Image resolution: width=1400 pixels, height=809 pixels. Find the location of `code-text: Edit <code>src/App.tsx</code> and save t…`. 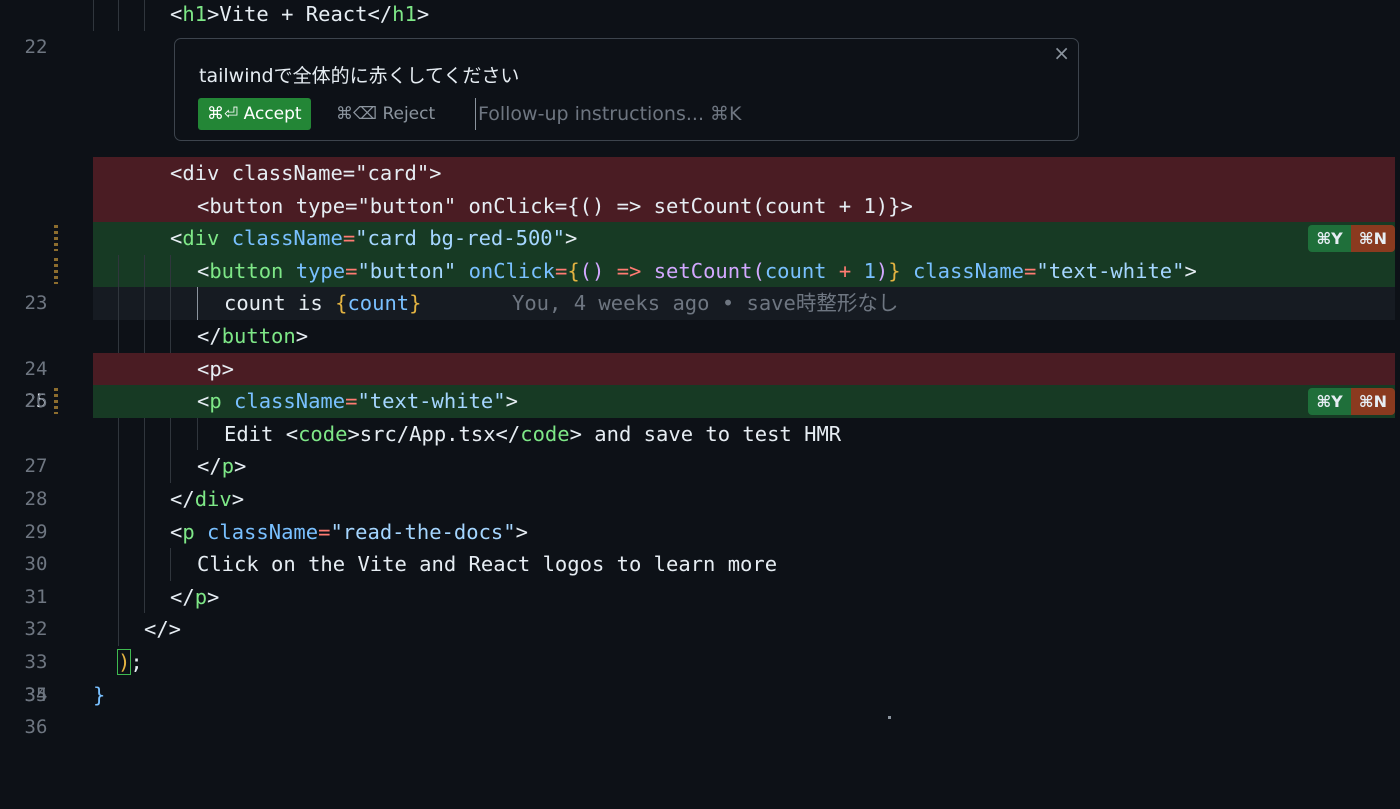

code-text: Edit <code>src/App.tsx</code> and save t… is located at coordinates (533, 433).